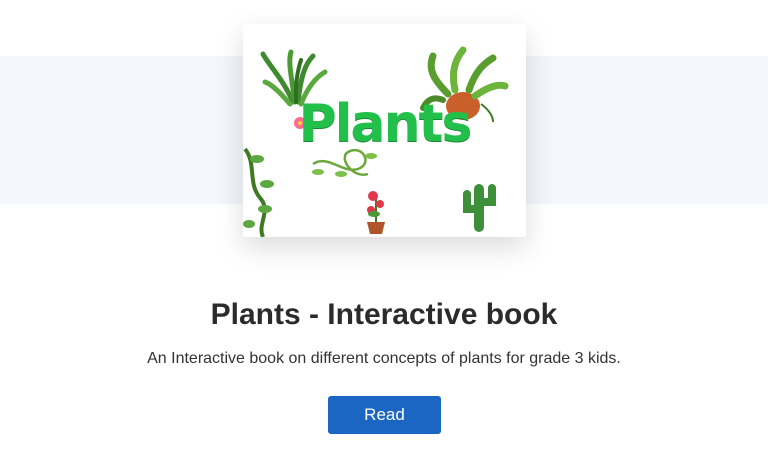  What do you see at coordinates (385, 124) in the screenshot?
I see `cover-title: Plants` at bounding box center [385, 124].